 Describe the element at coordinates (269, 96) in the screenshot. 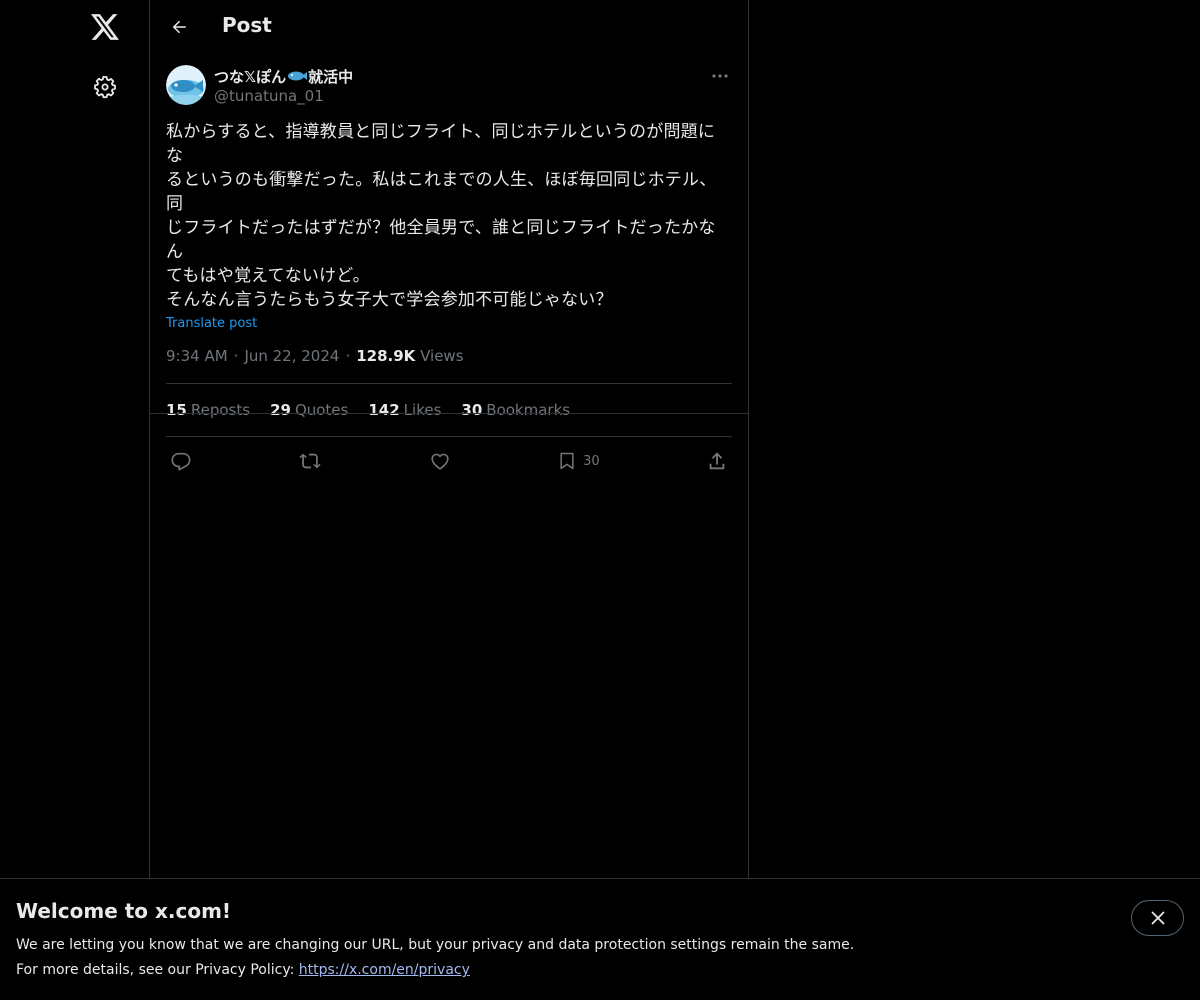

I see `author-handle: @tunatuna_01` at that location.